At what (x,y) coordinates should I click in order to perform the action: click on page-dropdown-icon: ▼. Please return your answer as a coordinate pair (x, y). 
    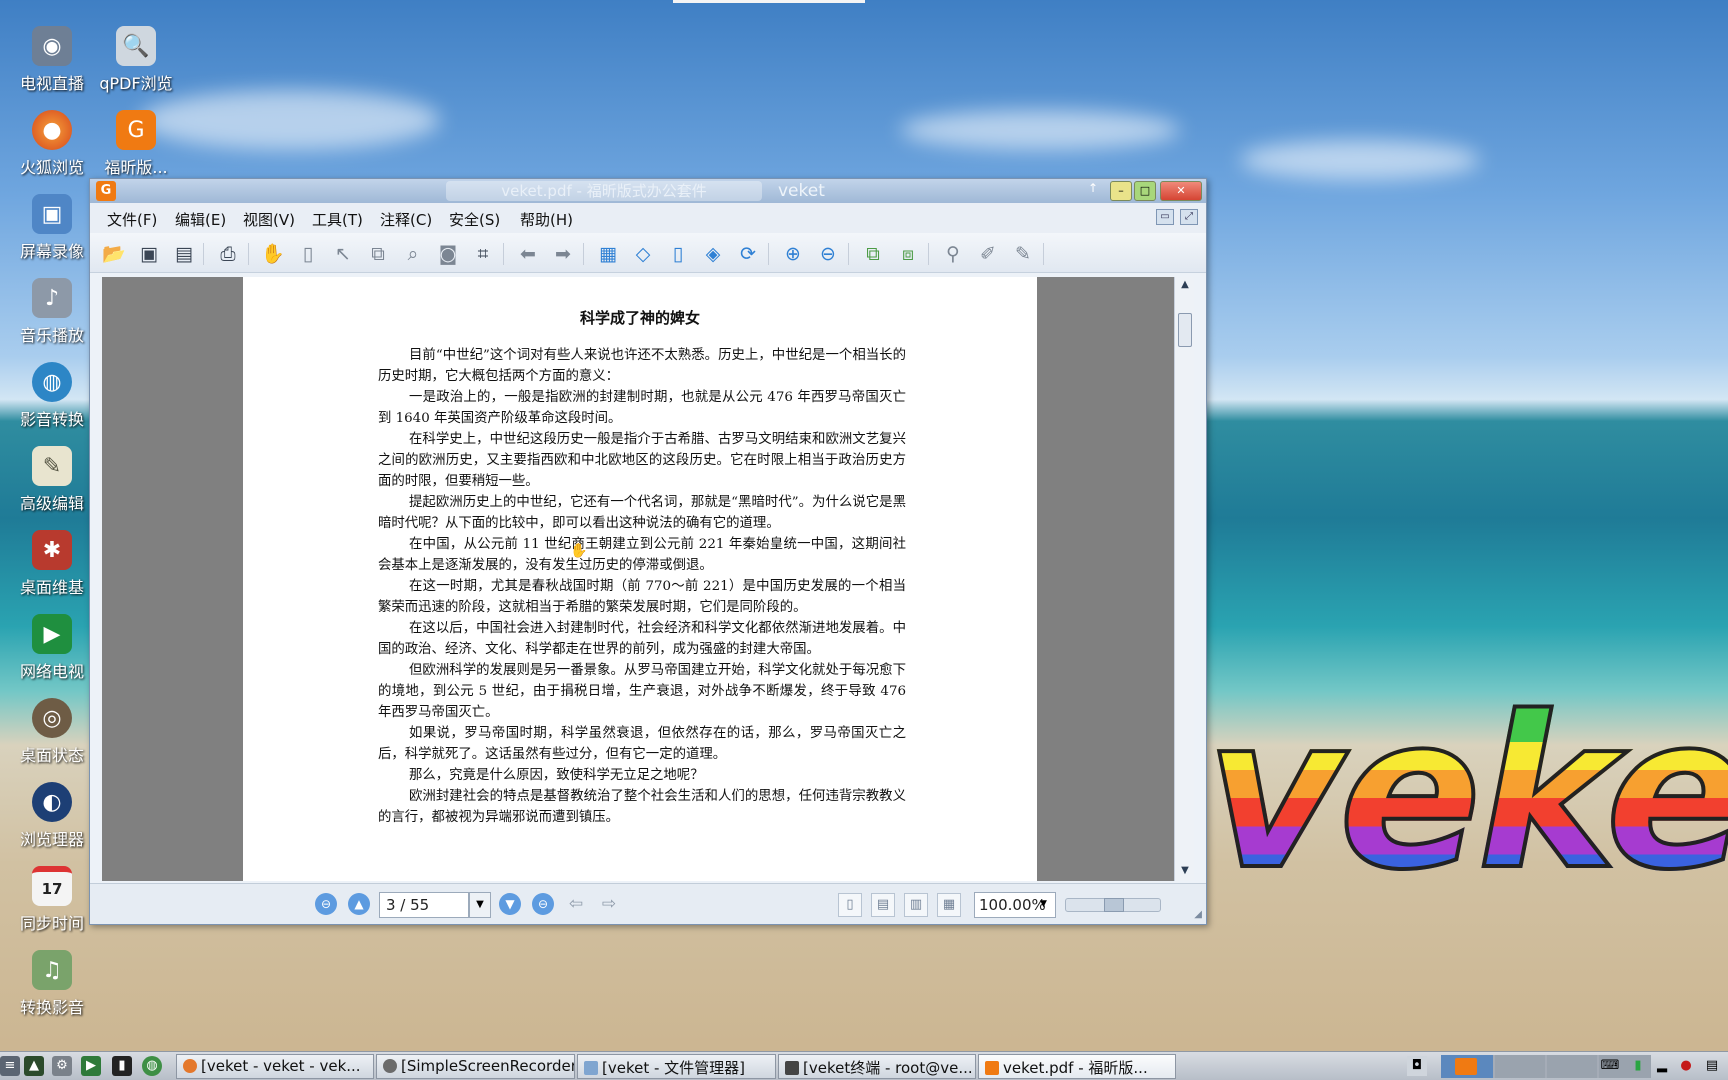
    Looking at the image, I should click on (480, 905).